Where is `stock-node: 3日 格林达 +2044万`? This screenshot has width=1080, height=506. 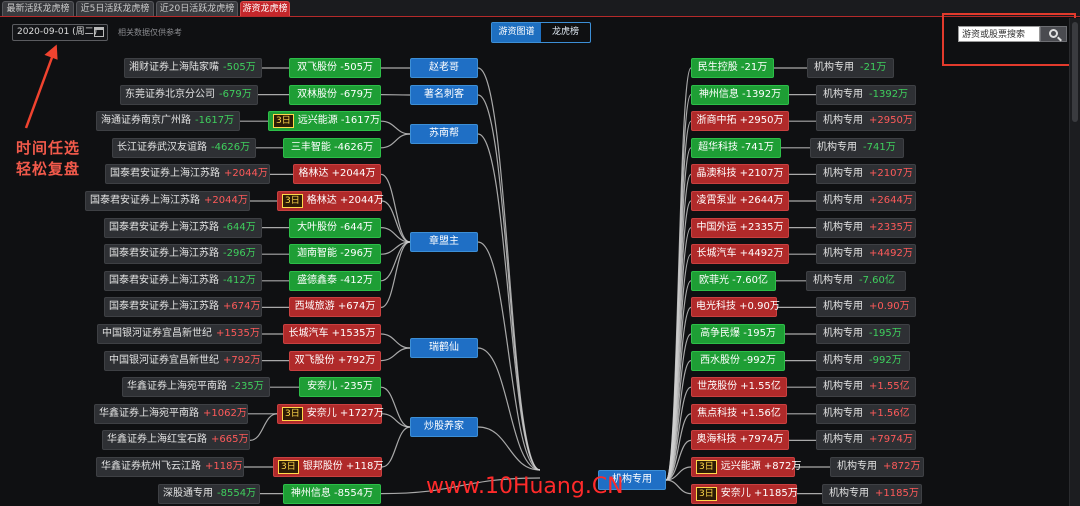
stock-node: 3日 格林达 +2044万 is located at coordinates (330, 201).